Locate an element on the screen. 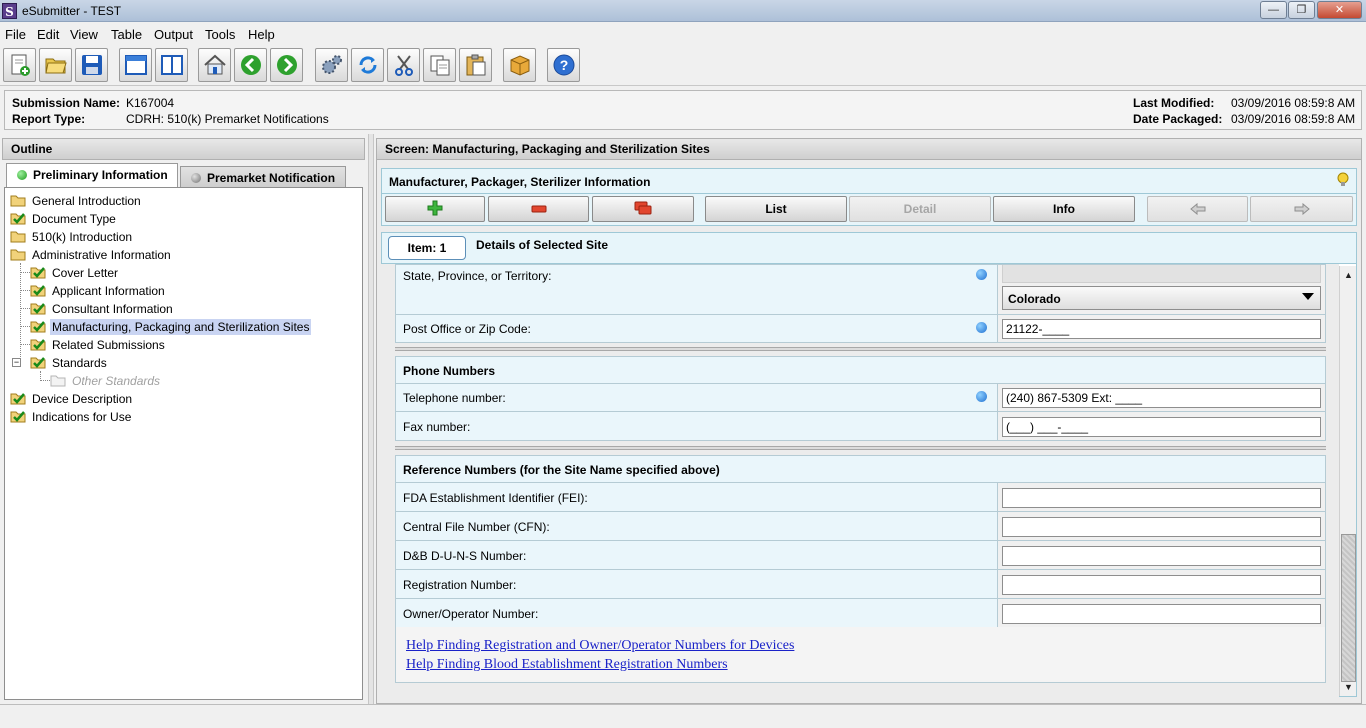 The image size is (1366, 728). empty-folder-icon is located at coordinates (58, 380).